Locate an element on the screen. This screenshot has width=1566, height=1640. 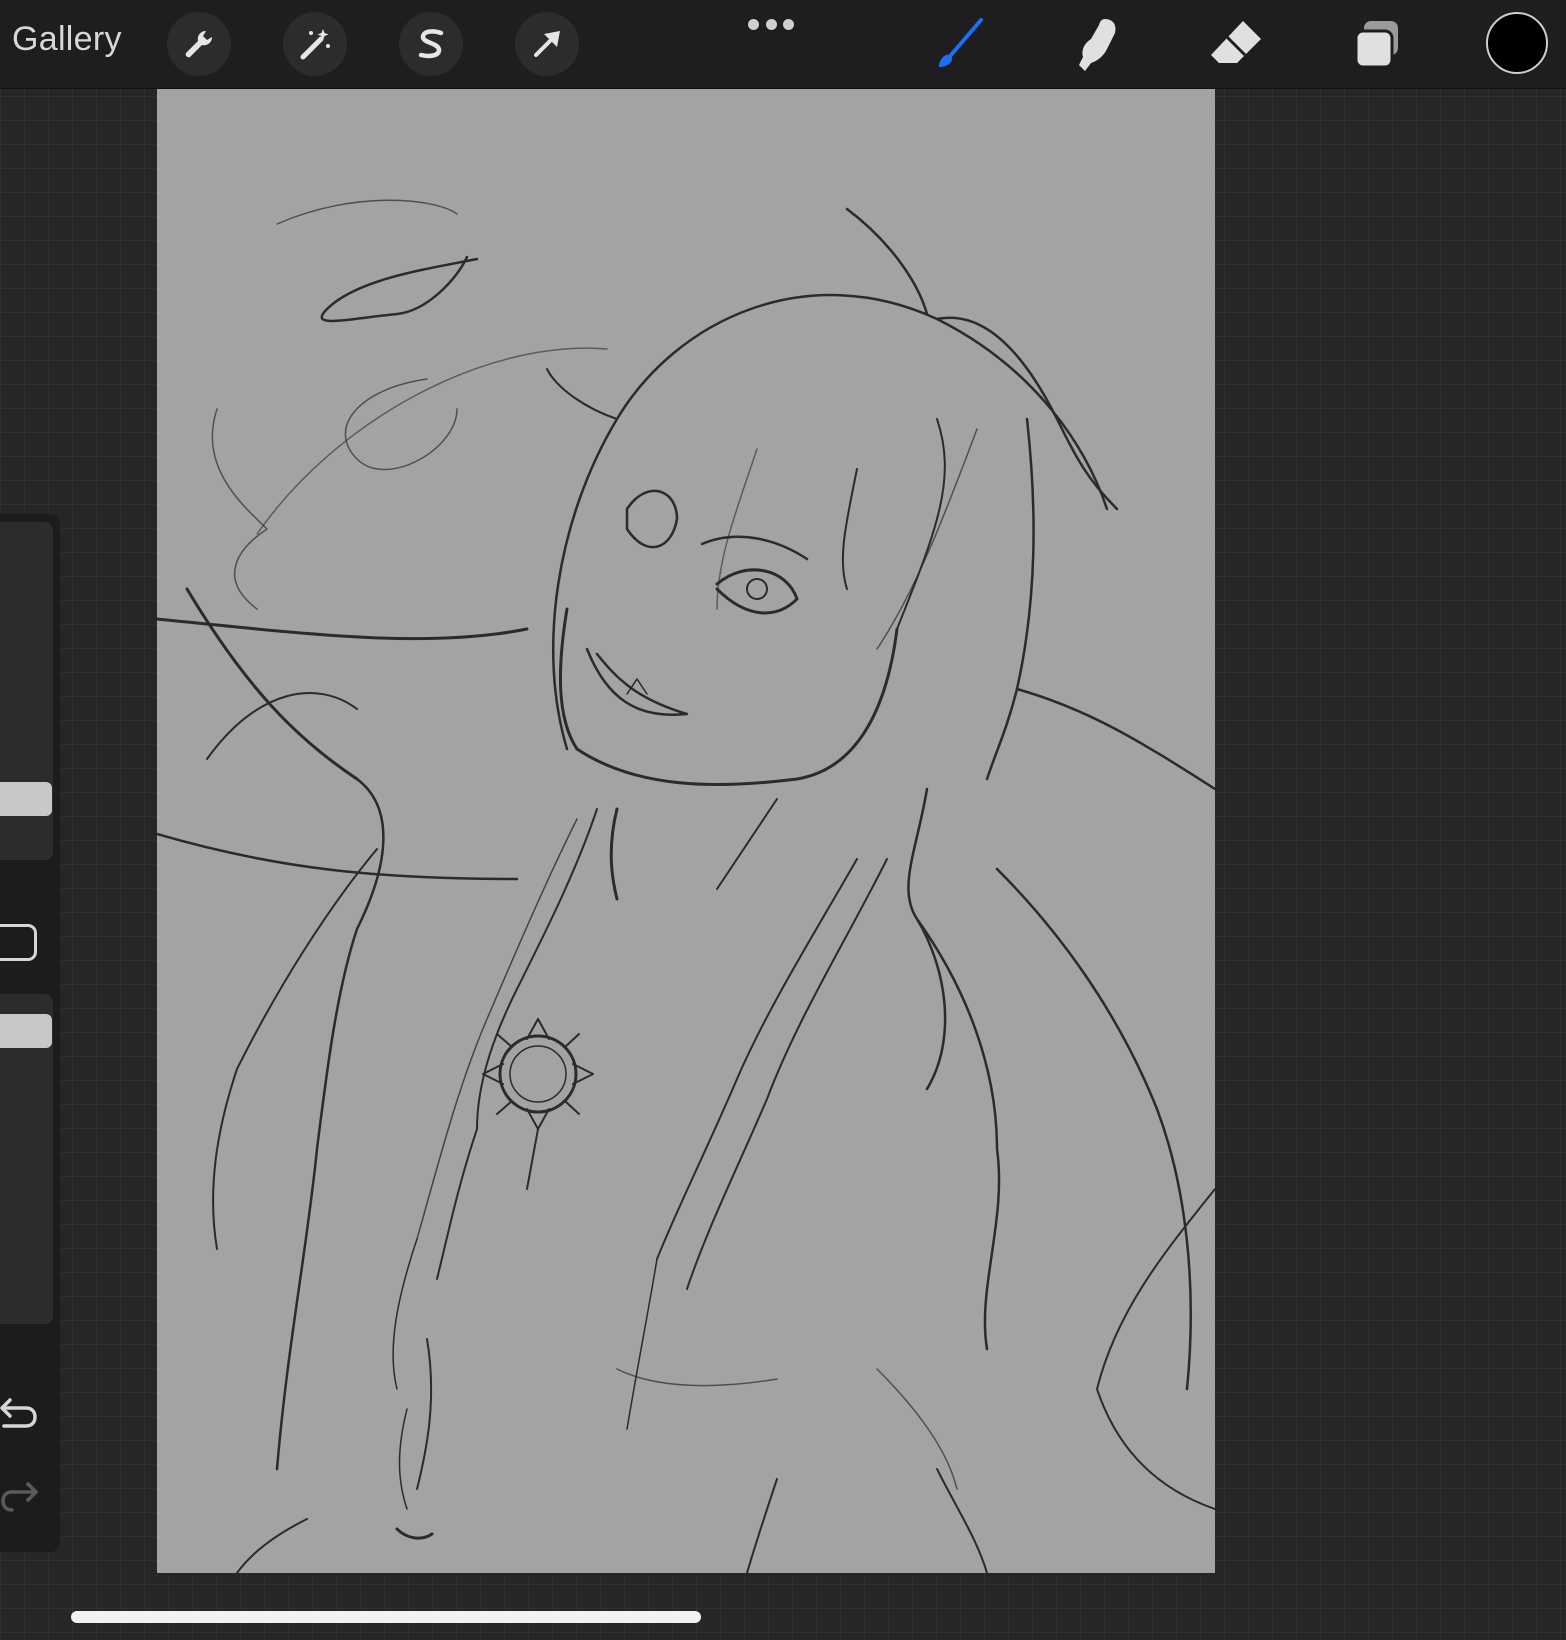
selection-s-icon is located at coordinates (431, 44).